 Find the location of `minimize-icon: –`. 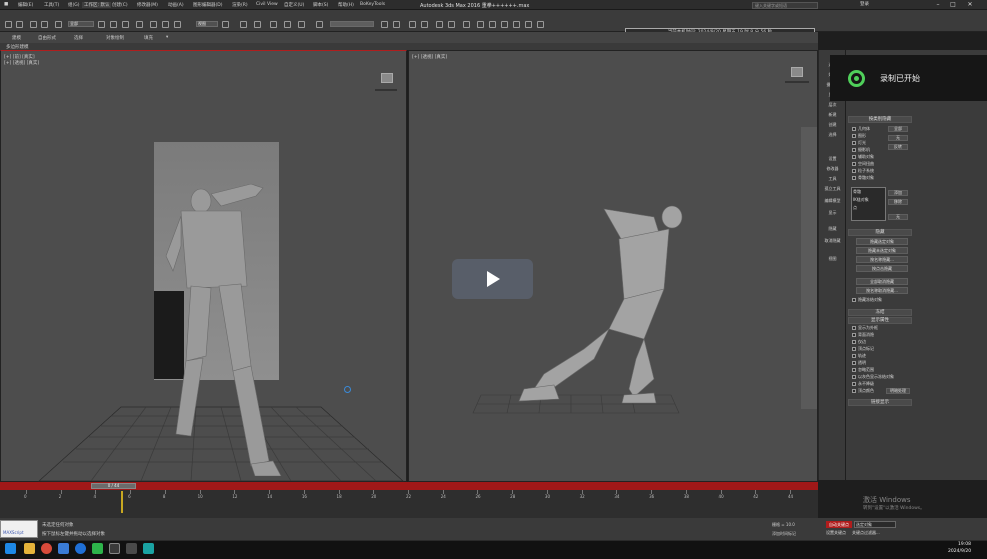

minimize-icon: – is located at coordinates (938, 5).